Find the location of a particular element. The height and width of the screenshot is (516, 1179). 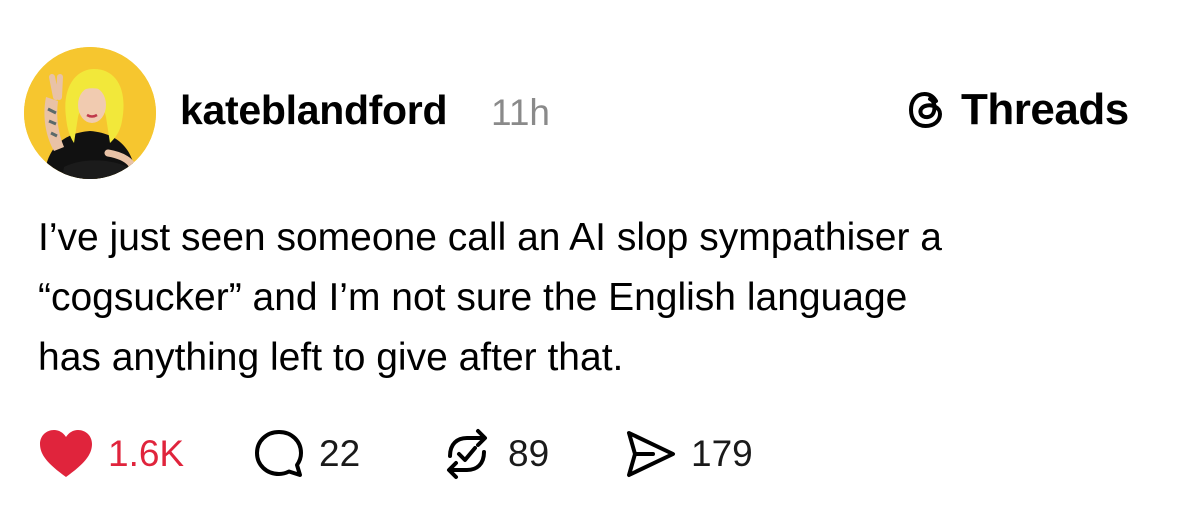

post-timestamp: 11h is located at coordinates (520, 112).